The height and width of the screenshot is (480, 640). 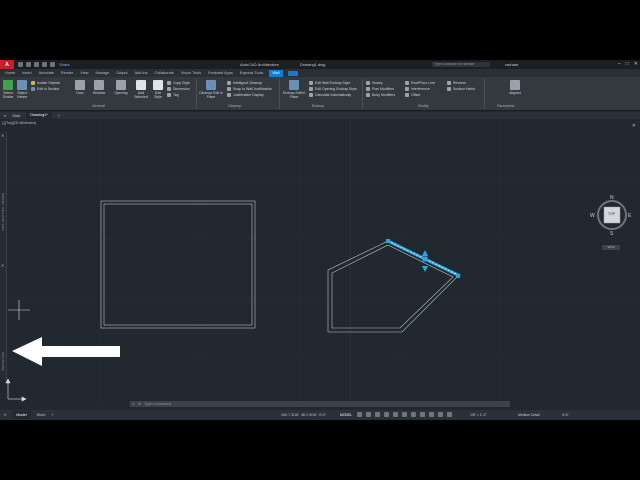 What do you see at coordinates (346, 415) in the screenshot?
I see `model-space-button: MODEL` at bounding box center [346, 415].